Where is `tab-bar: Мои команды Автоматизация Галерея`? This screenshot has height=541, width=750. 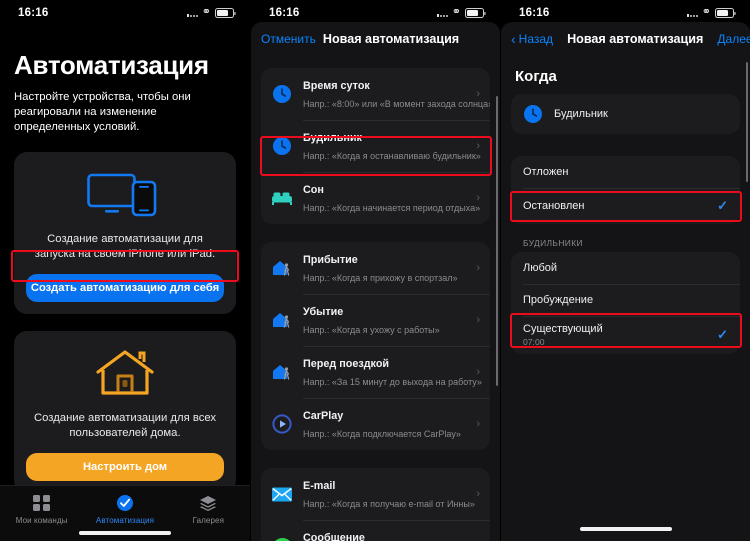 tab-bar: Мои команды Автоматизация Галерея is located at coordinates (125, 513).